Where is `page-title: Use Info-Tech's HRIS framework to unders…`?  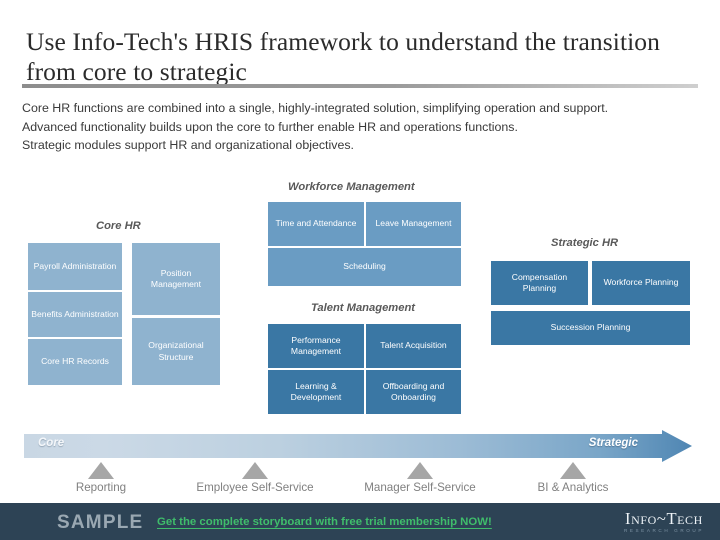
page-title: Use Info-Tech's HRIS framework to unders… is located at coordinates (343, 56).